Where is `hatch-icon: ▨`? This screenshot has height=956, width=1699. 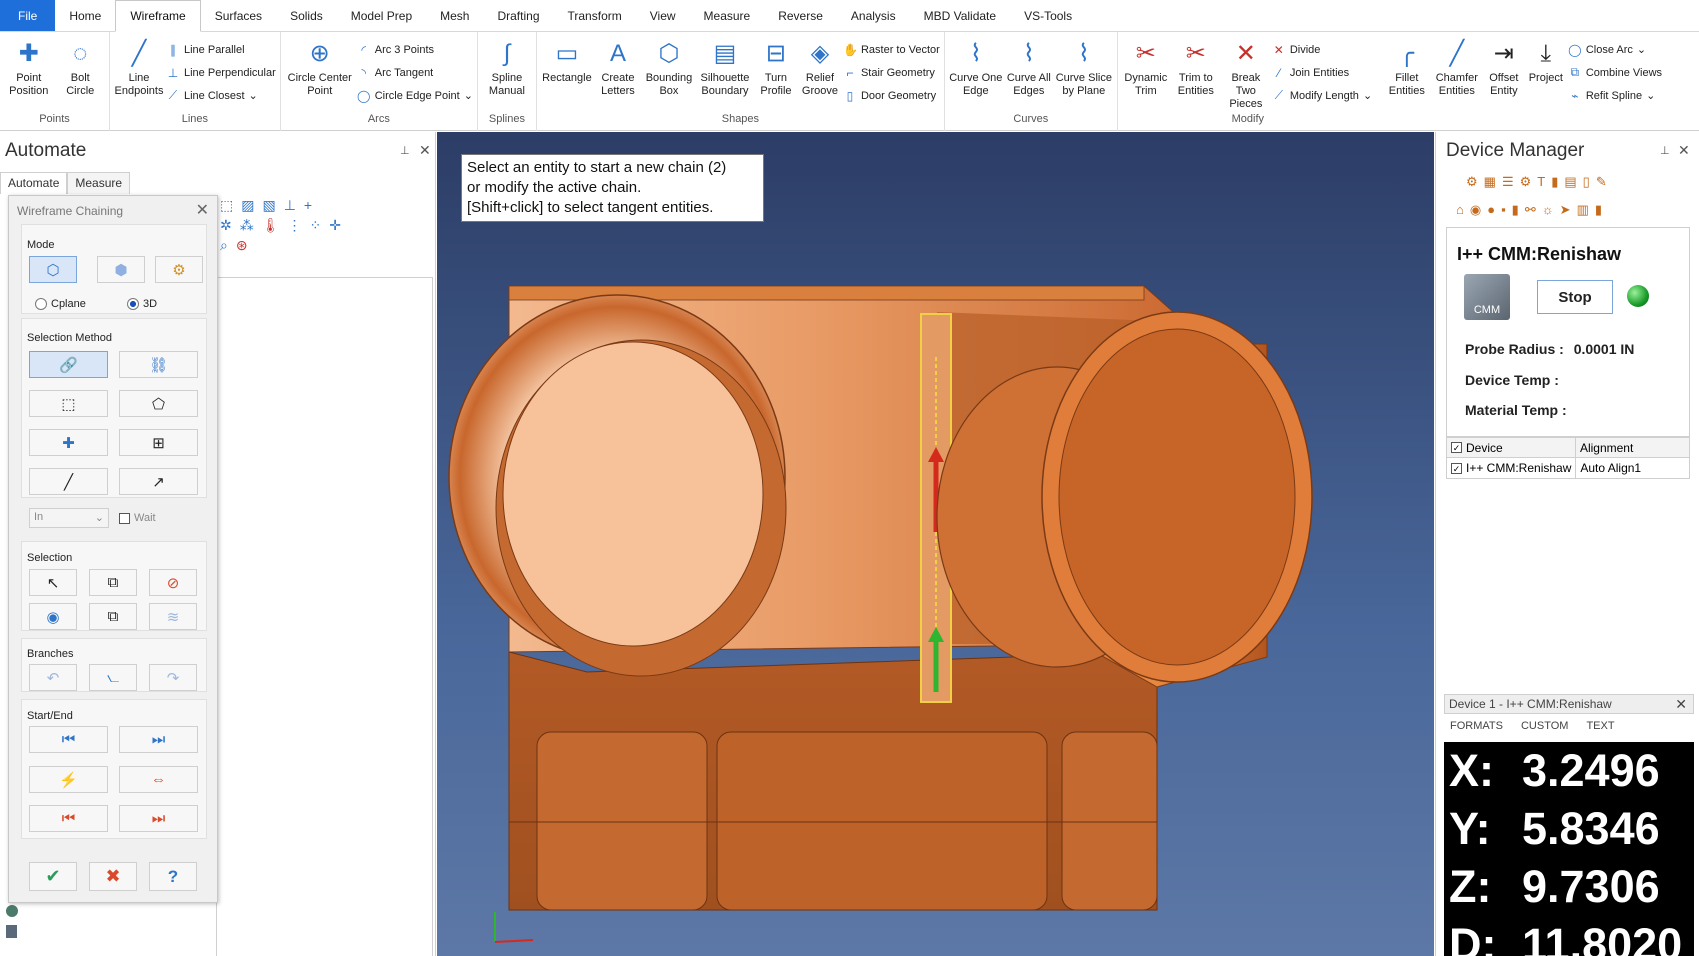
hatch-icon: ▨ is located at coordinates (247, 205).